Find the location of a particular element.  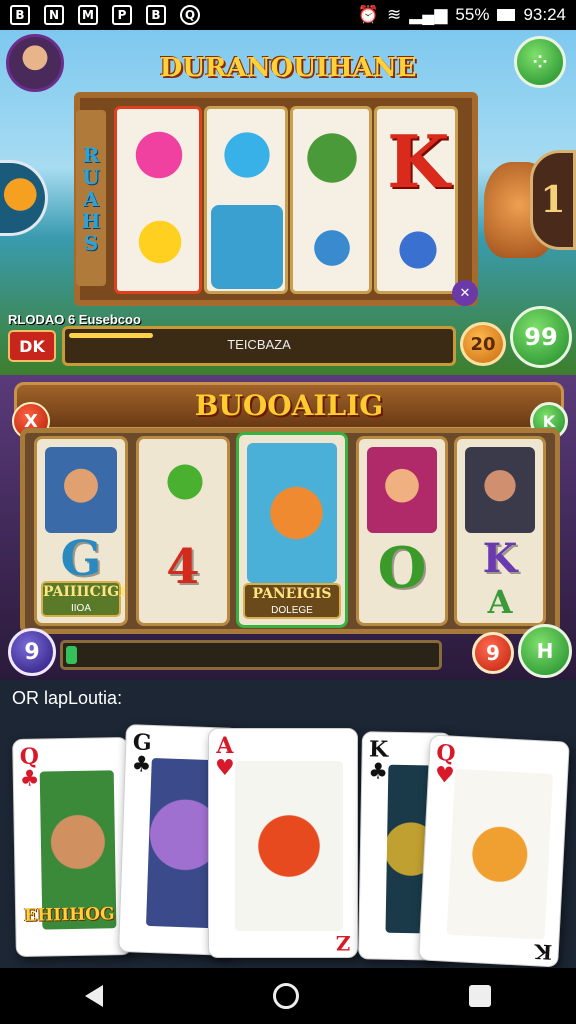

game2-title: BUOOAILIG is located at coordinates (289, 406).